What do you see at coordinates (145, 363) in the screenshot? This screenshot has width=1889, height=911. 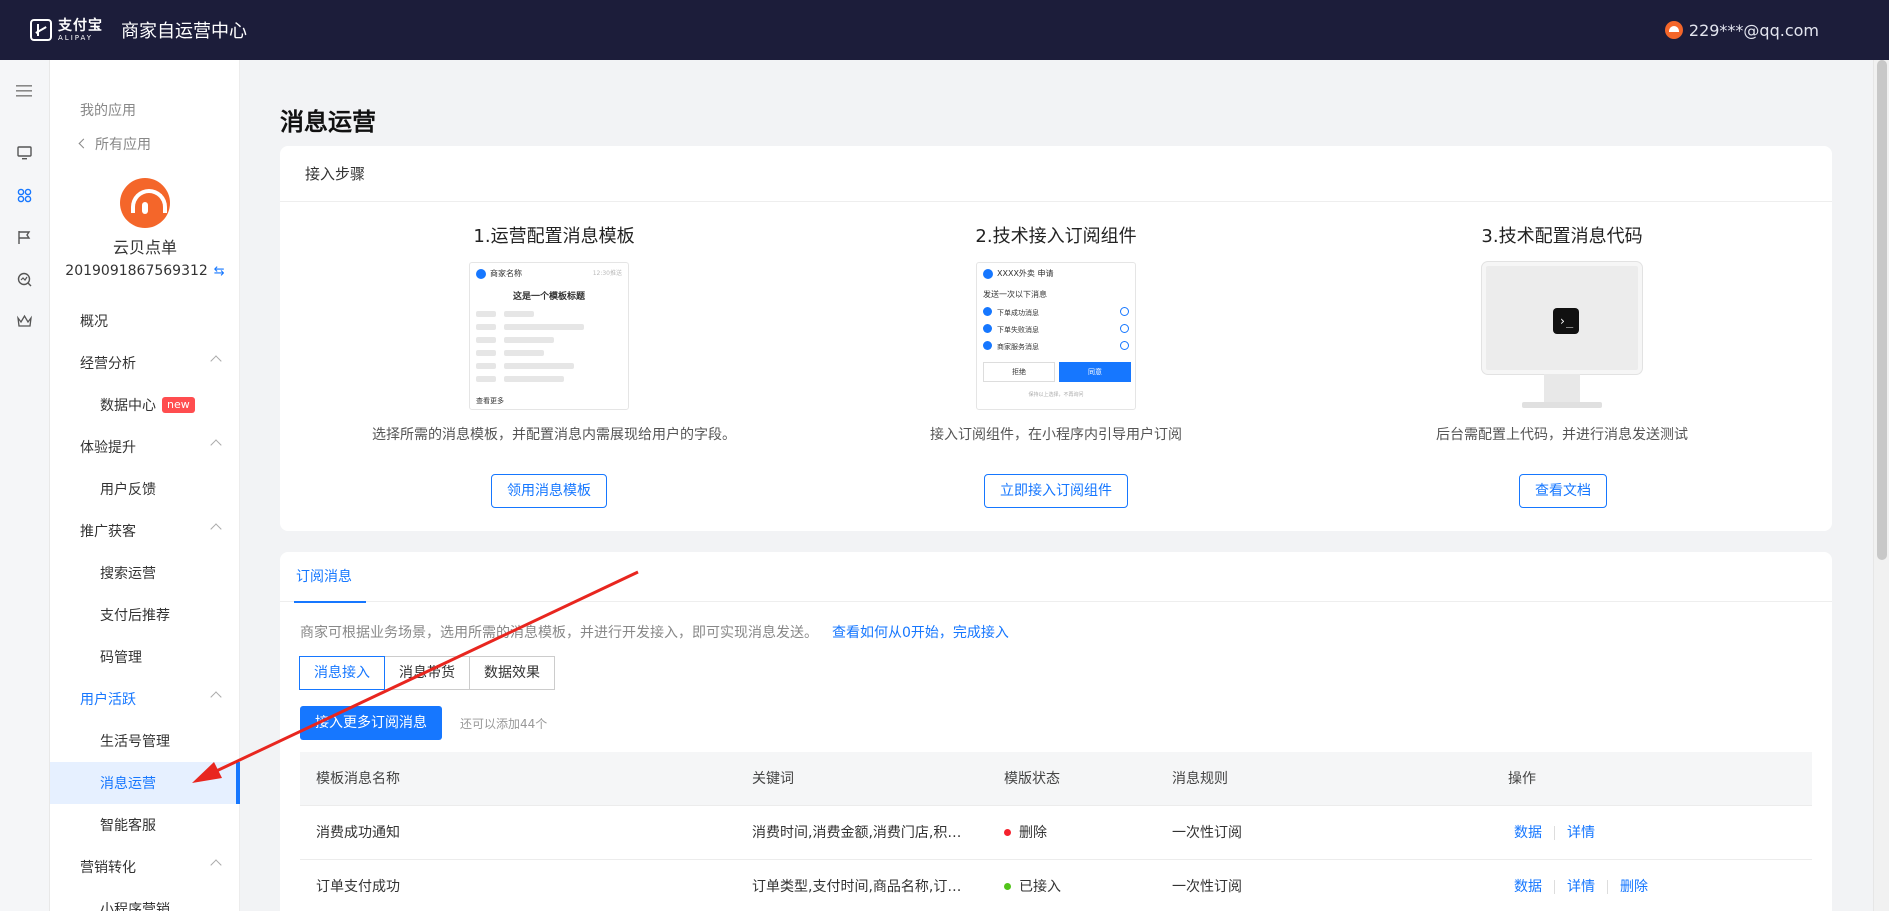 I see `sidebar-group-business-analysis: 经营分析` at bounding box center [145, 363].